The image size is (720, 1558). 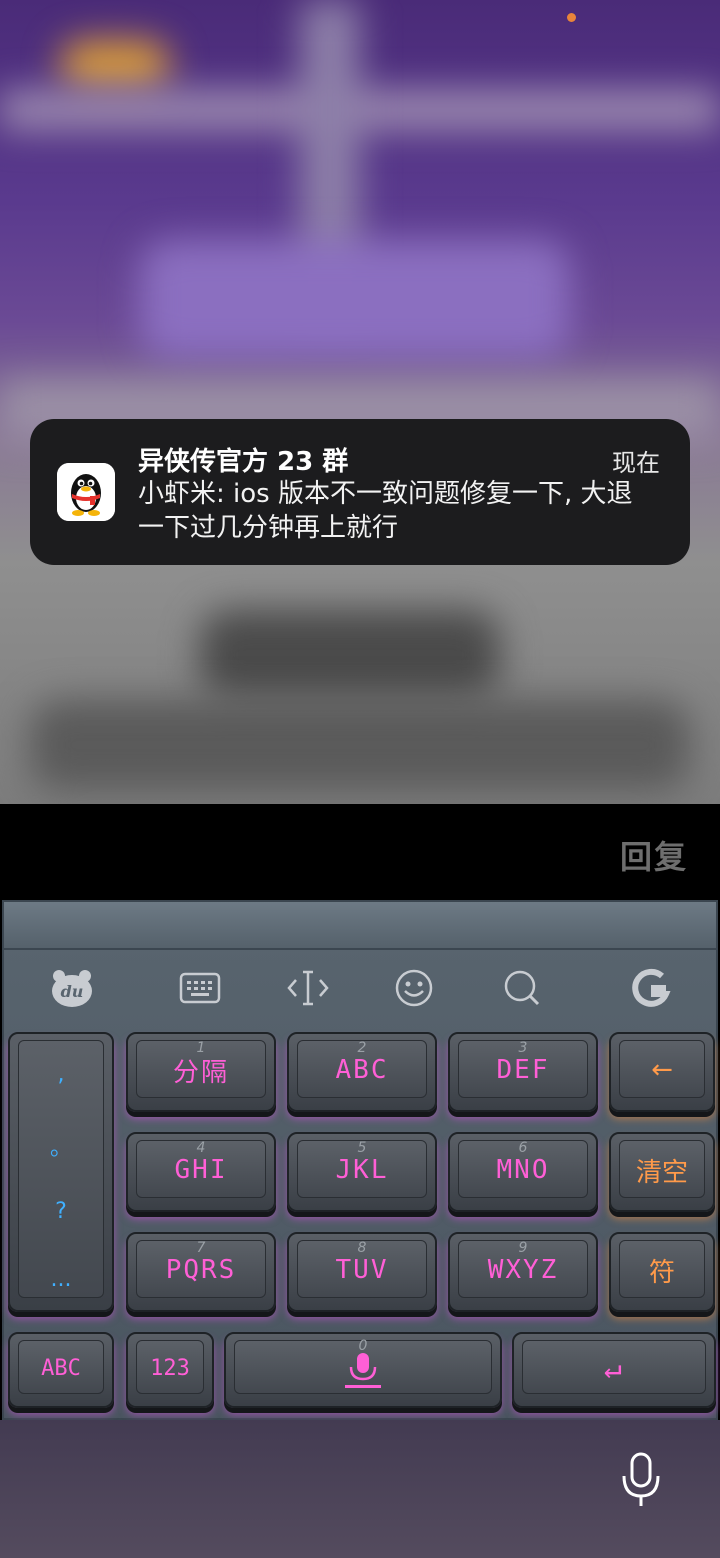 I want to click on space-voice-key: 0, so click(x=363, y=1370).